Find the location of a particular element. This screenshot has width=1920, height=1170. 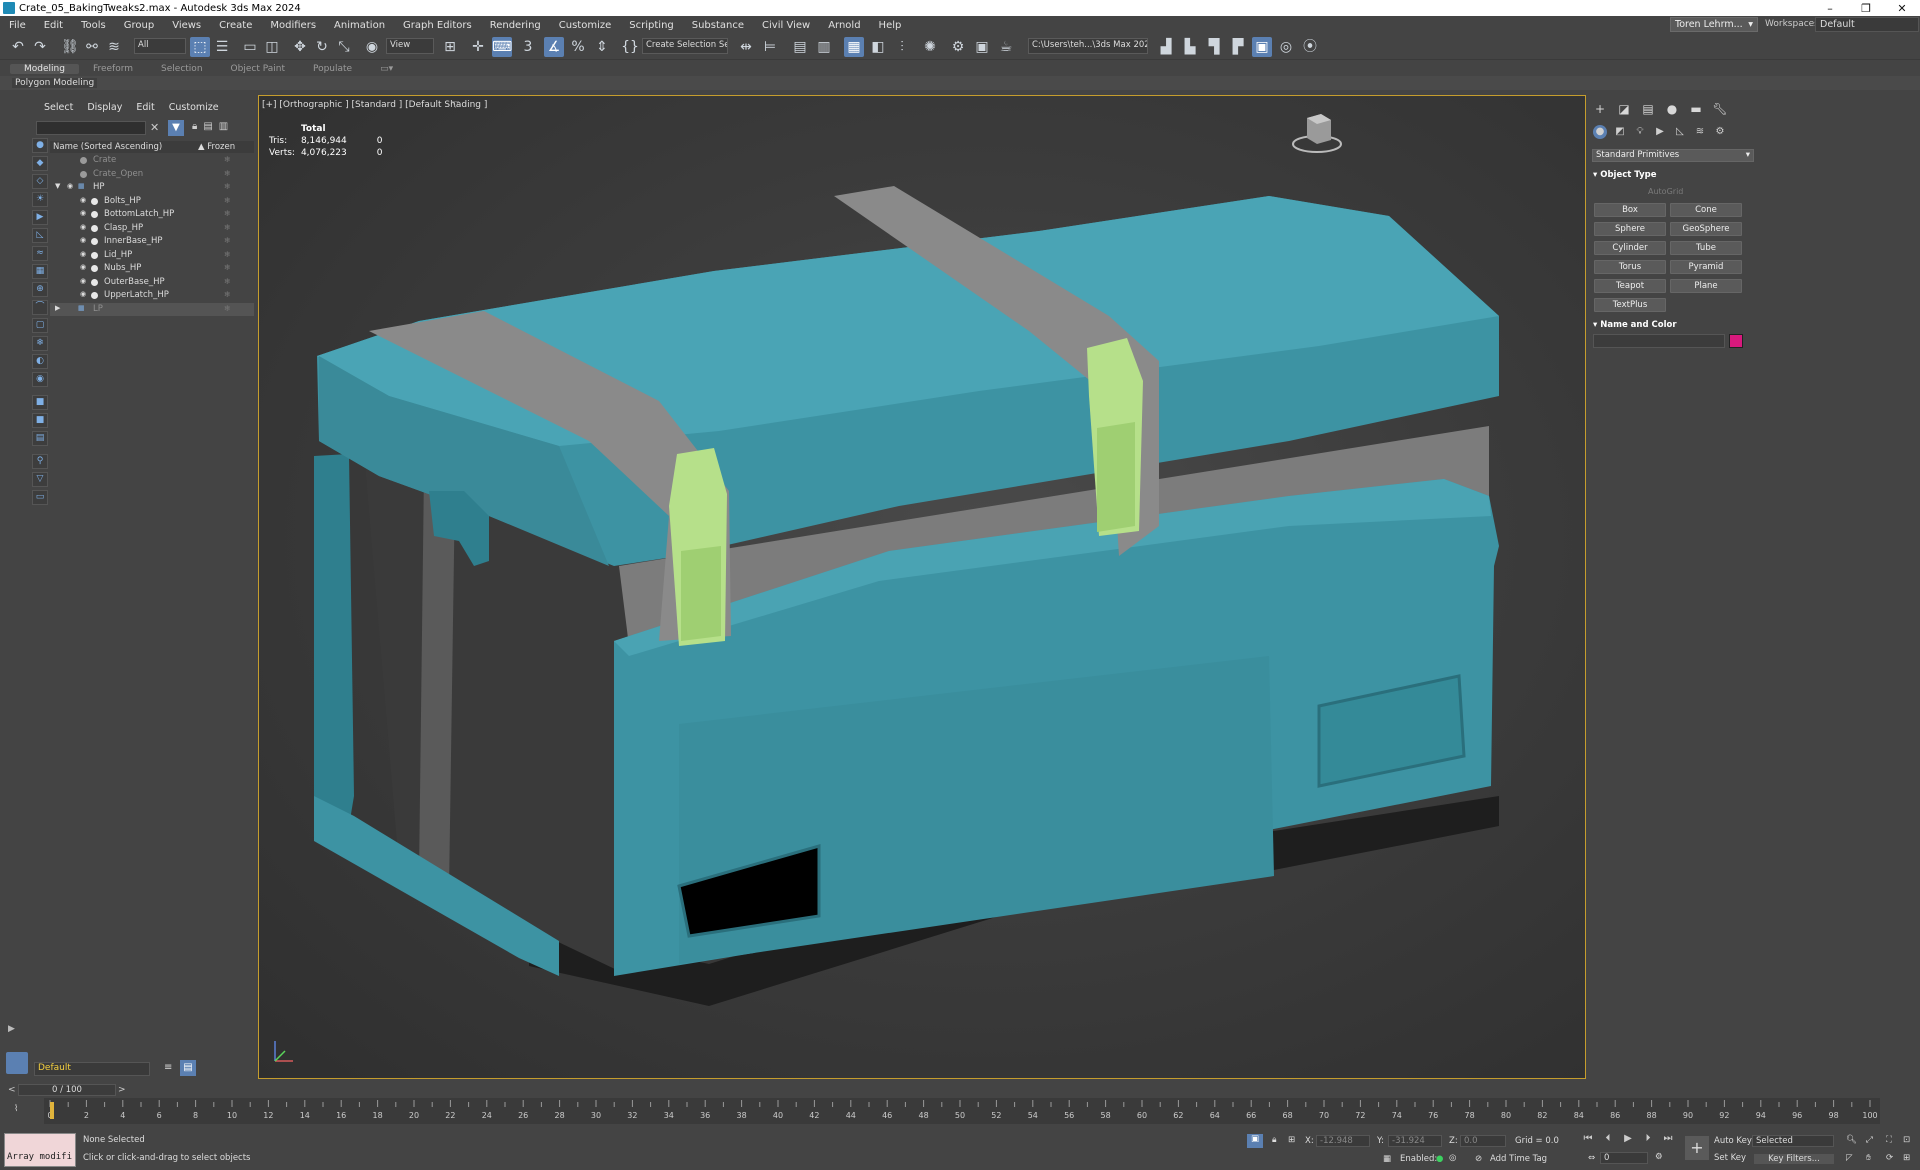

menu-file: File is located at coordinates (17, 25).